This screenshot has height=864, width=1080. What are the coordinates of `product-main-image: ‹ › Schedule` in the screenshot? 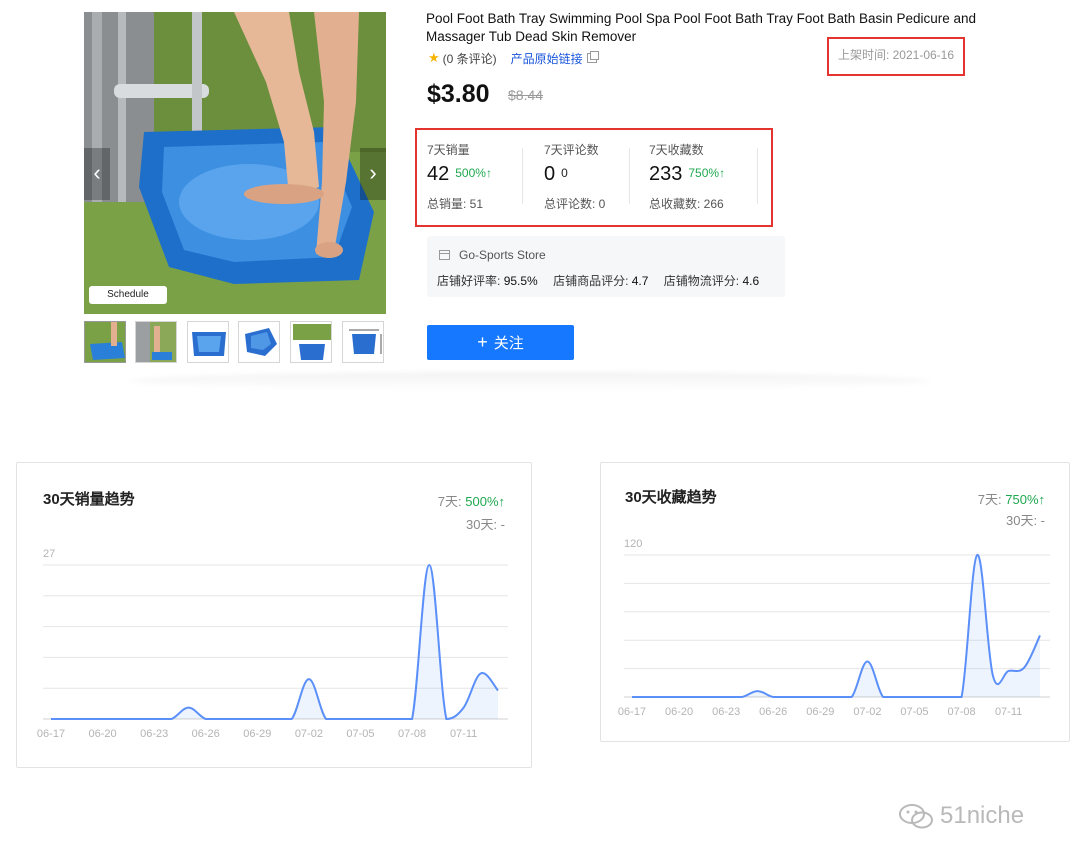 It's located at (235, 163).